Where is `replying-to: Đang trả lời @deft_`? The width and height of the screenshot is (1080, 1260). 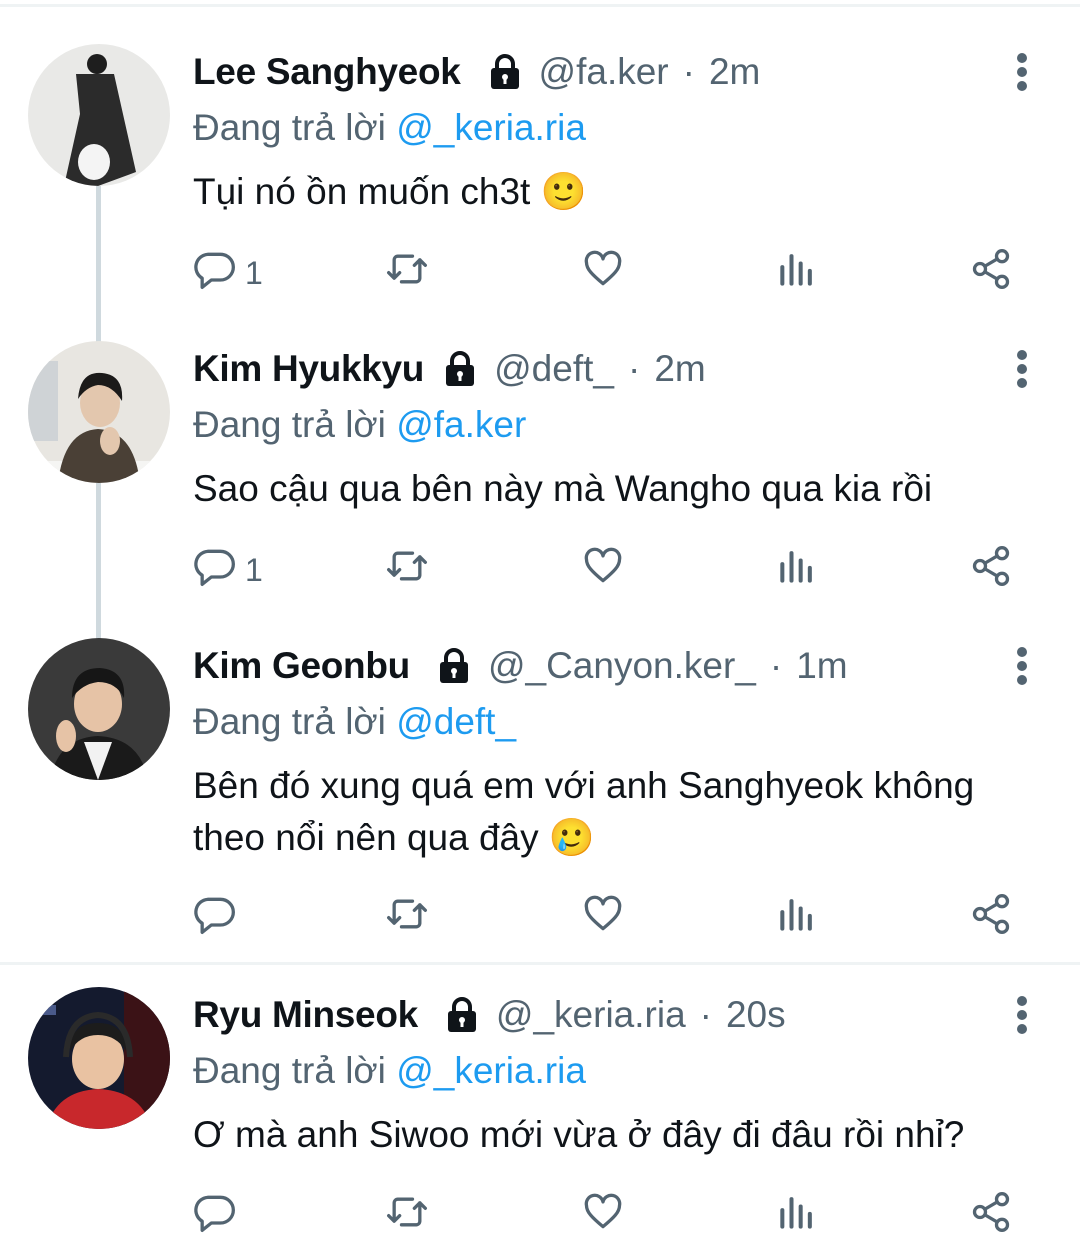 replying-to: Đang trả lời @deft_ is located at coordinates (616, 722).